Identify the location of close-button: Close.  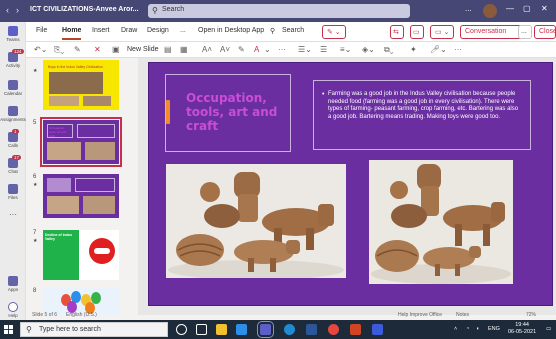
(545, 32).